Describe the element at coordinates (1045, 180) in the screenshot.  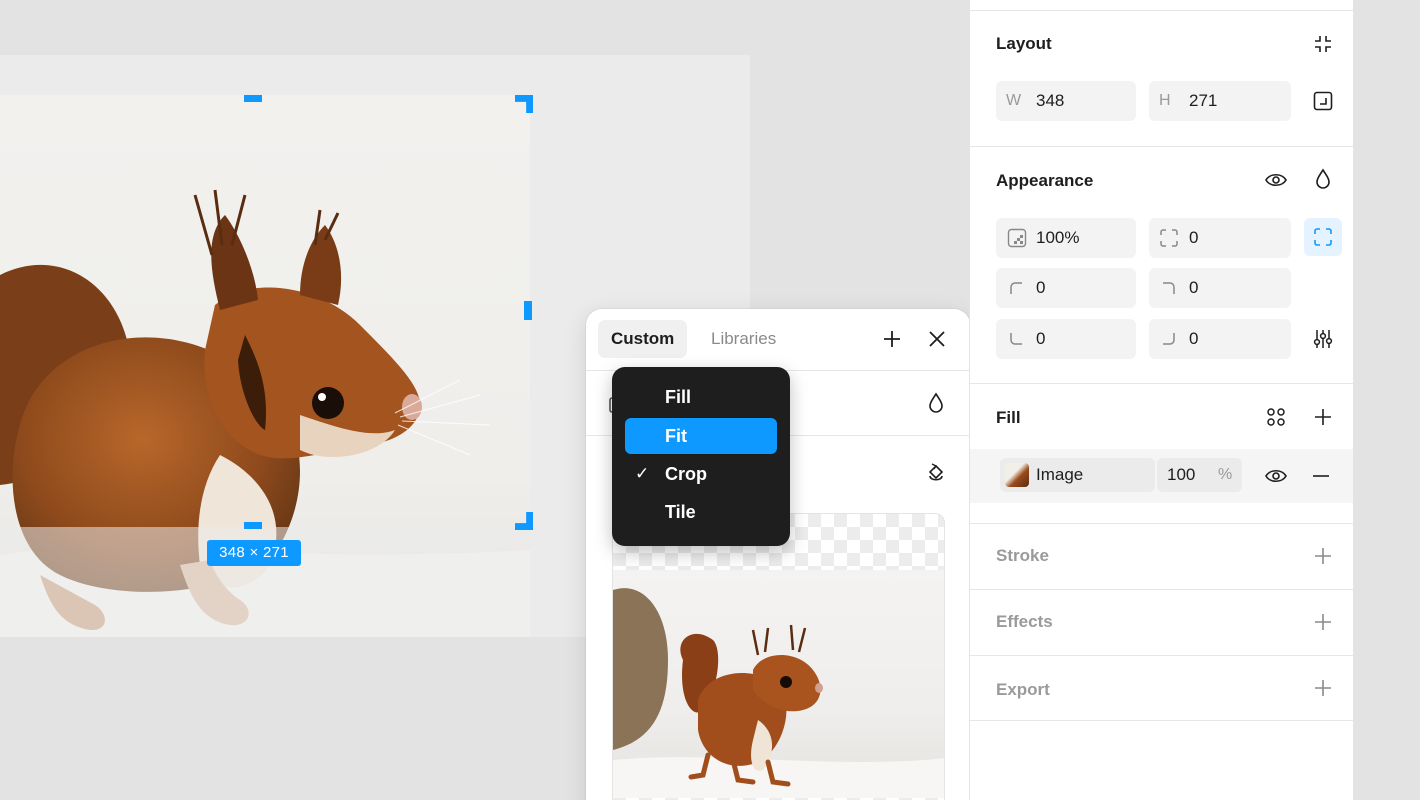
I see `appearance-section-title: Appearance` at that location.